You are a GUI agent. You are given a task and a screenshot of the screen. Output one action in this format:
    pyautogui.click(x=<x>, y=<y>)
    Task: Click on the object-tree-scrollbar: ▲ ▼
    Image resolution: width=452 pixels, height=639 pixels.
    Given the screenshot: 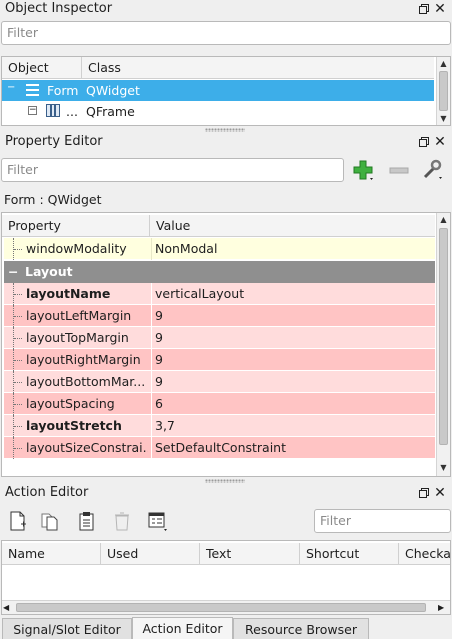 What is the action you would take?
    pyautogui.click(x=443, y=91)
    